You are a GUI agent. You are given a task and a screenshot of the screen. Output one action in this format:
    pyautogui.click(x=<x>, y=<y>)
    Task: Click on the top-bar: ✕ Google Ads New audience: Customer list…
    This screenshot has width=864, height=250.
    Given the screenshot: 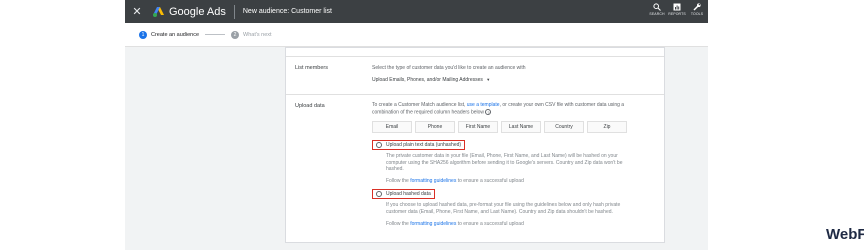 What is the action you would take?
    pyautogui.click(x=416, y=11)
    